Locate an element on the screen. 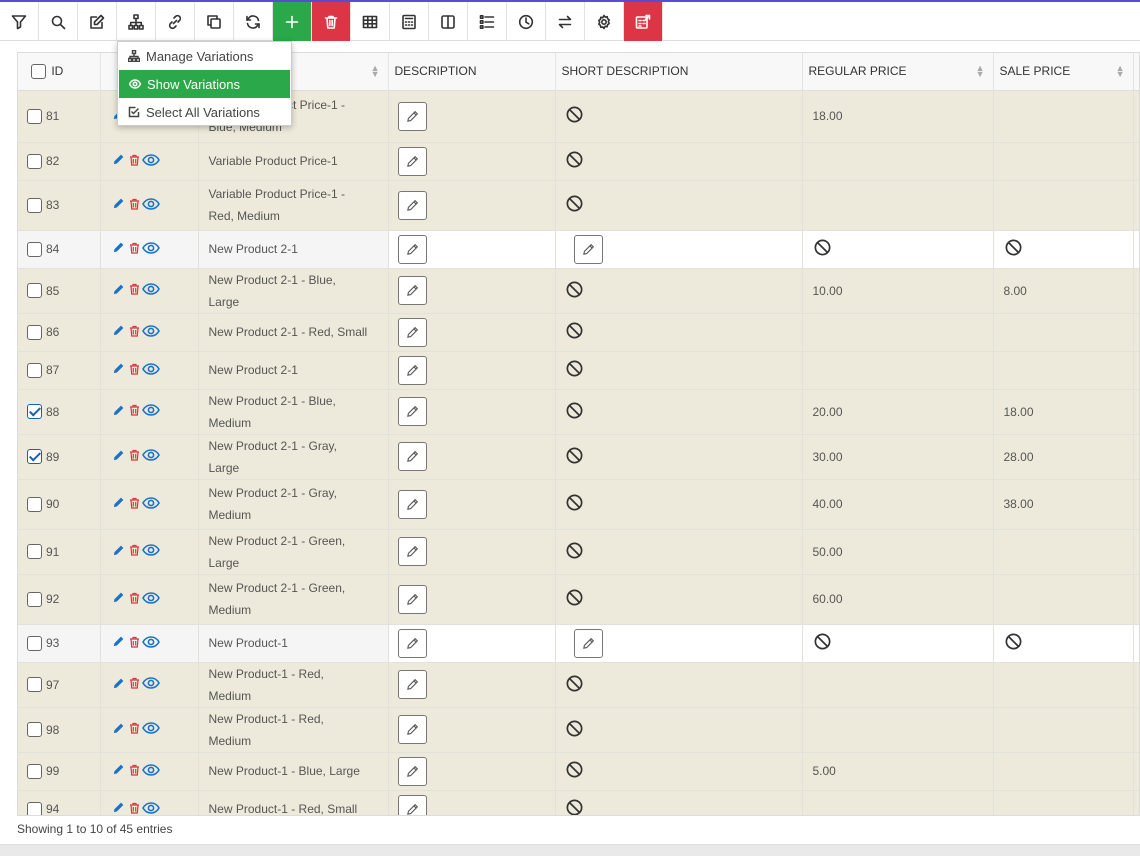  sale-price-value: 18.00 is located at coordinates (1019, 412).